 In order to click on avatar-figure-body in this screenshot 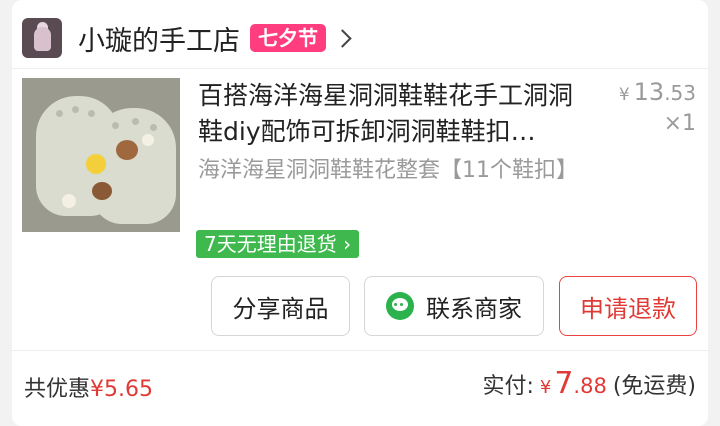, I will do `click(42, 39)`.